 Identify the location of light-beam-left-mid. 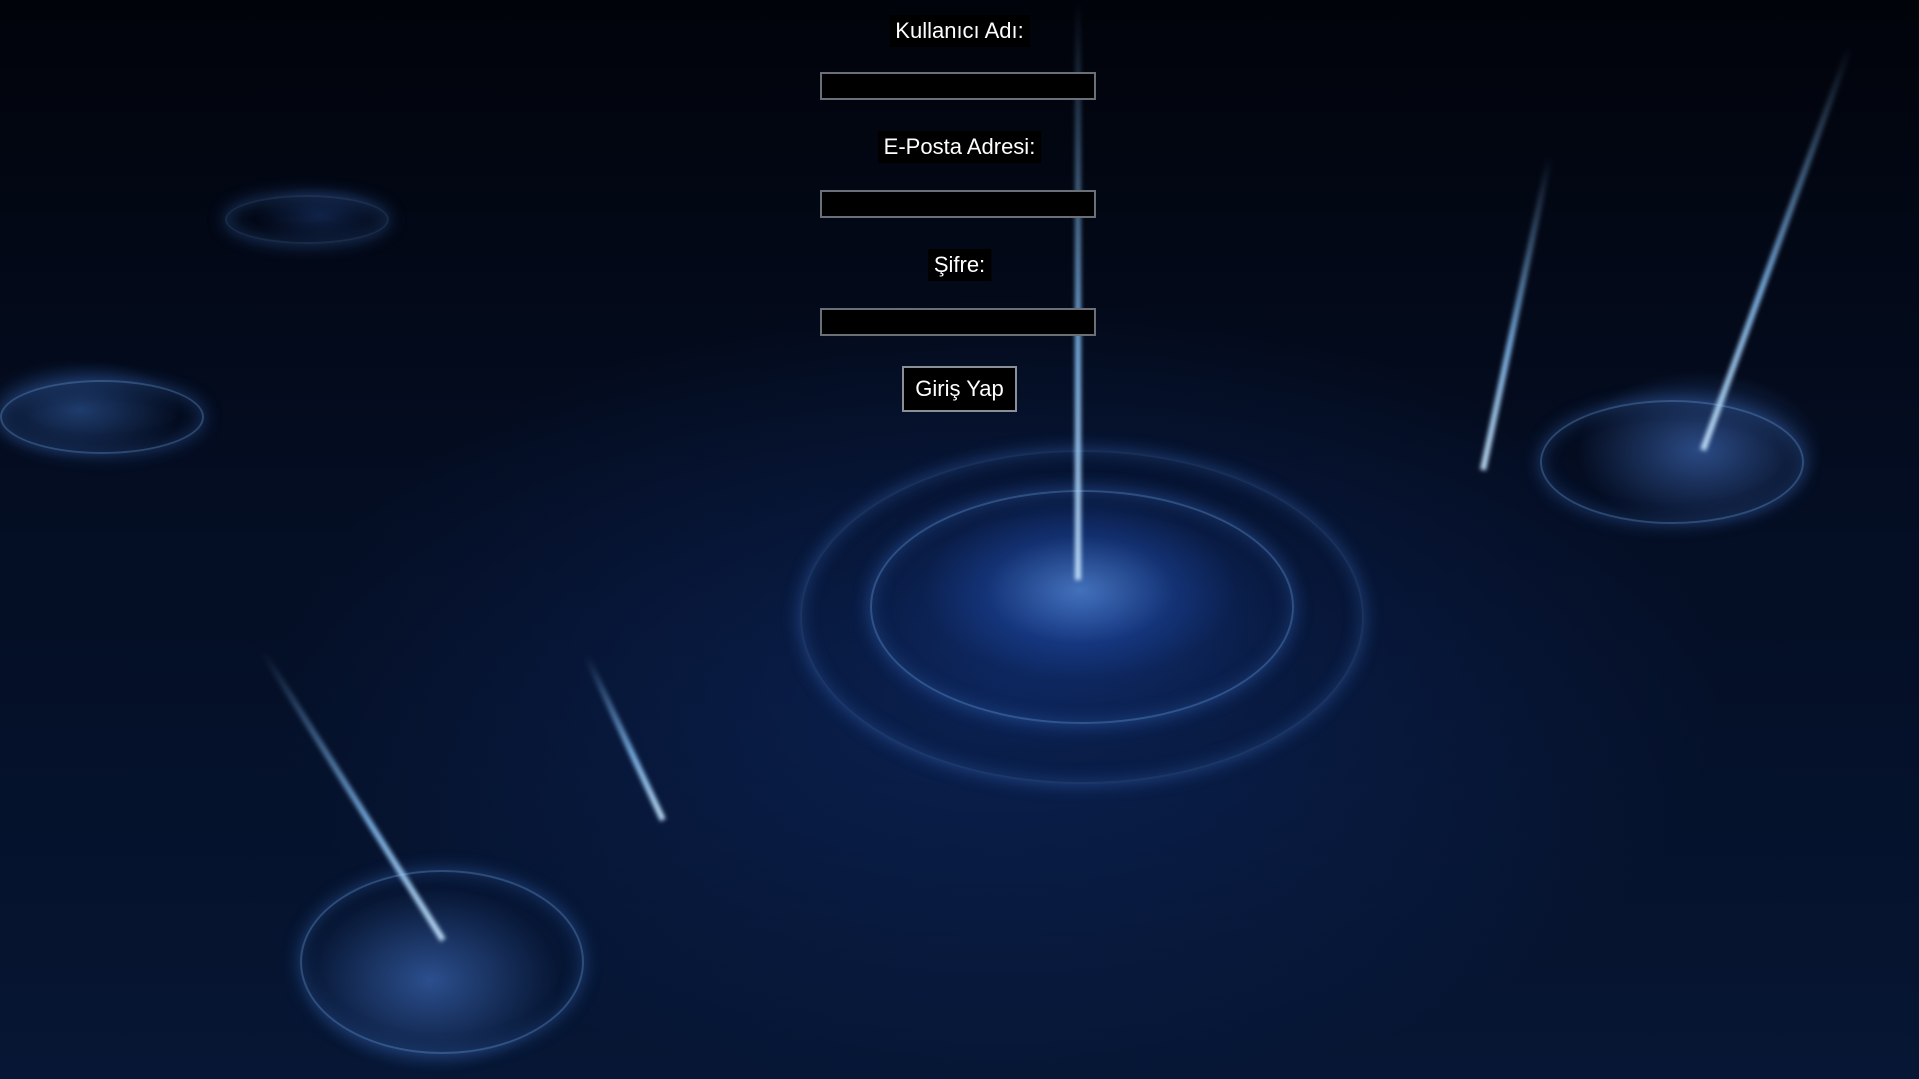
(625, 738).